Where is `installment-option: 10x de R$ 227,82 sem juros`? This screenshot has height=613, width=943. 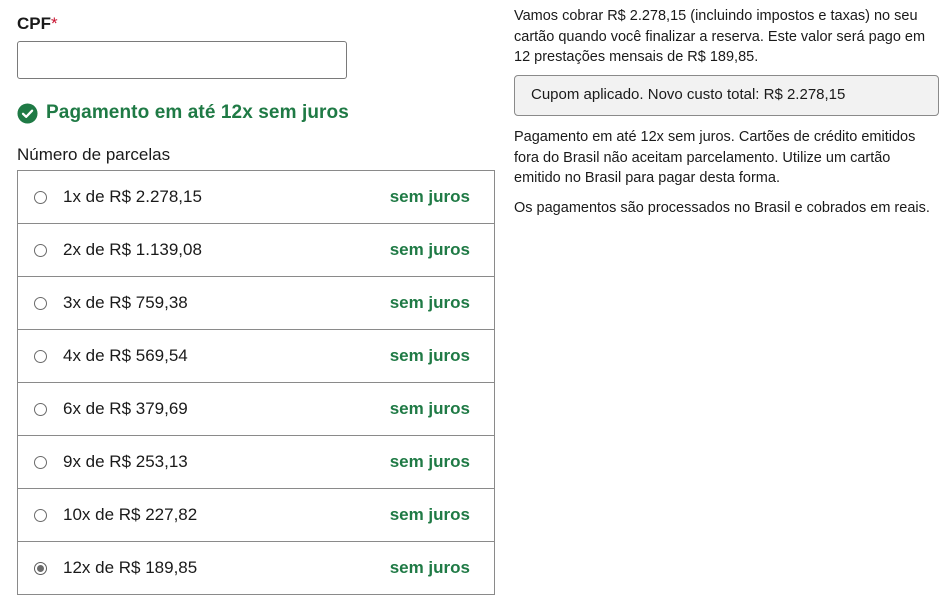
installment-option: 10x de R$ 227,82 sem juros is located at coordinates (256, 515).